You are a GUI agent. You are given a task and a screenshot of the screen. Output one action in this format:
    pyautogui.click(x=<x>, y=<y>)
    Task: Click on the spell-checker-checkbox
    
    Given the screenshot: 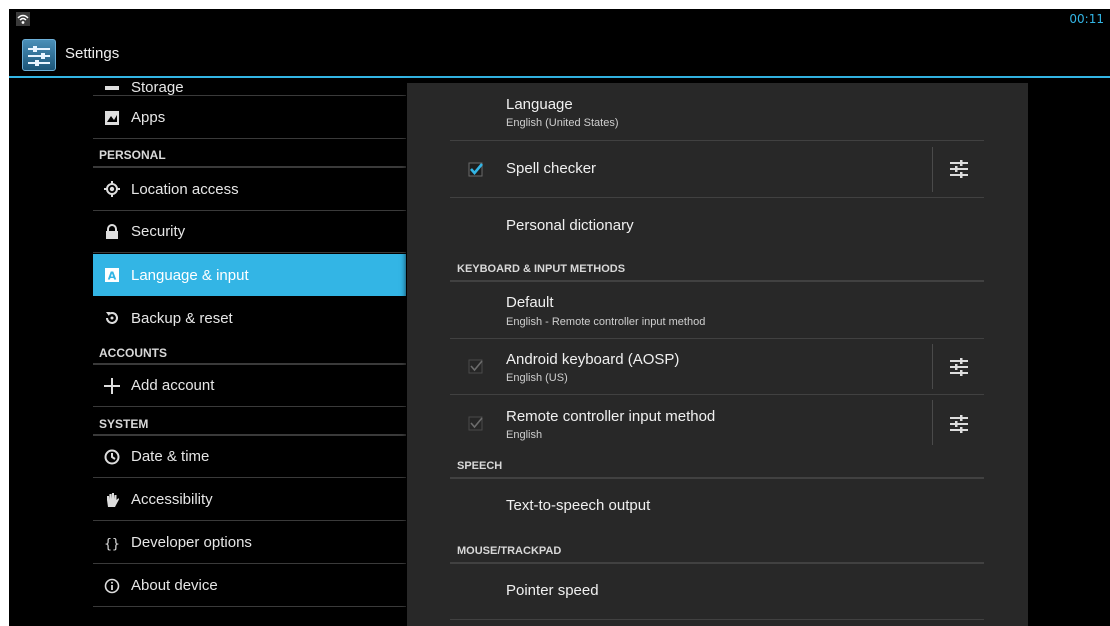 What is the action you would take?
    pyautogui.click(x=476, y=169)
    